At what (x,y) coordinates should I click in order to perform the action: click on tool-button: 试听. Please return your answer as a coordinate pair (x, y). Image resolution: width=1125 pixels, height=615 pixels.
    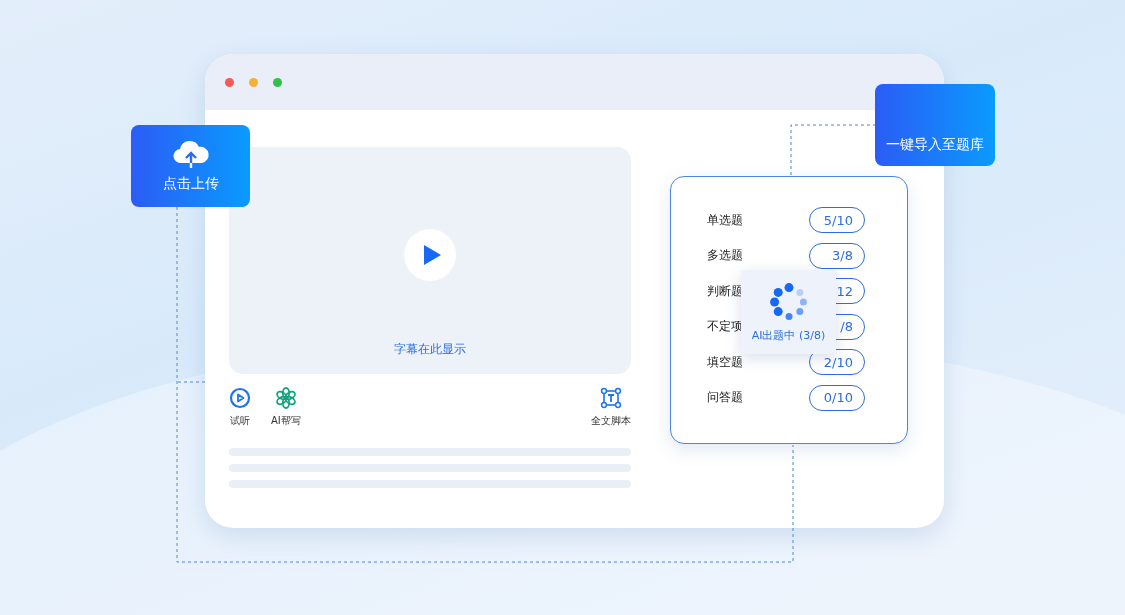
    Looking at the image, I should click on (240, 407).